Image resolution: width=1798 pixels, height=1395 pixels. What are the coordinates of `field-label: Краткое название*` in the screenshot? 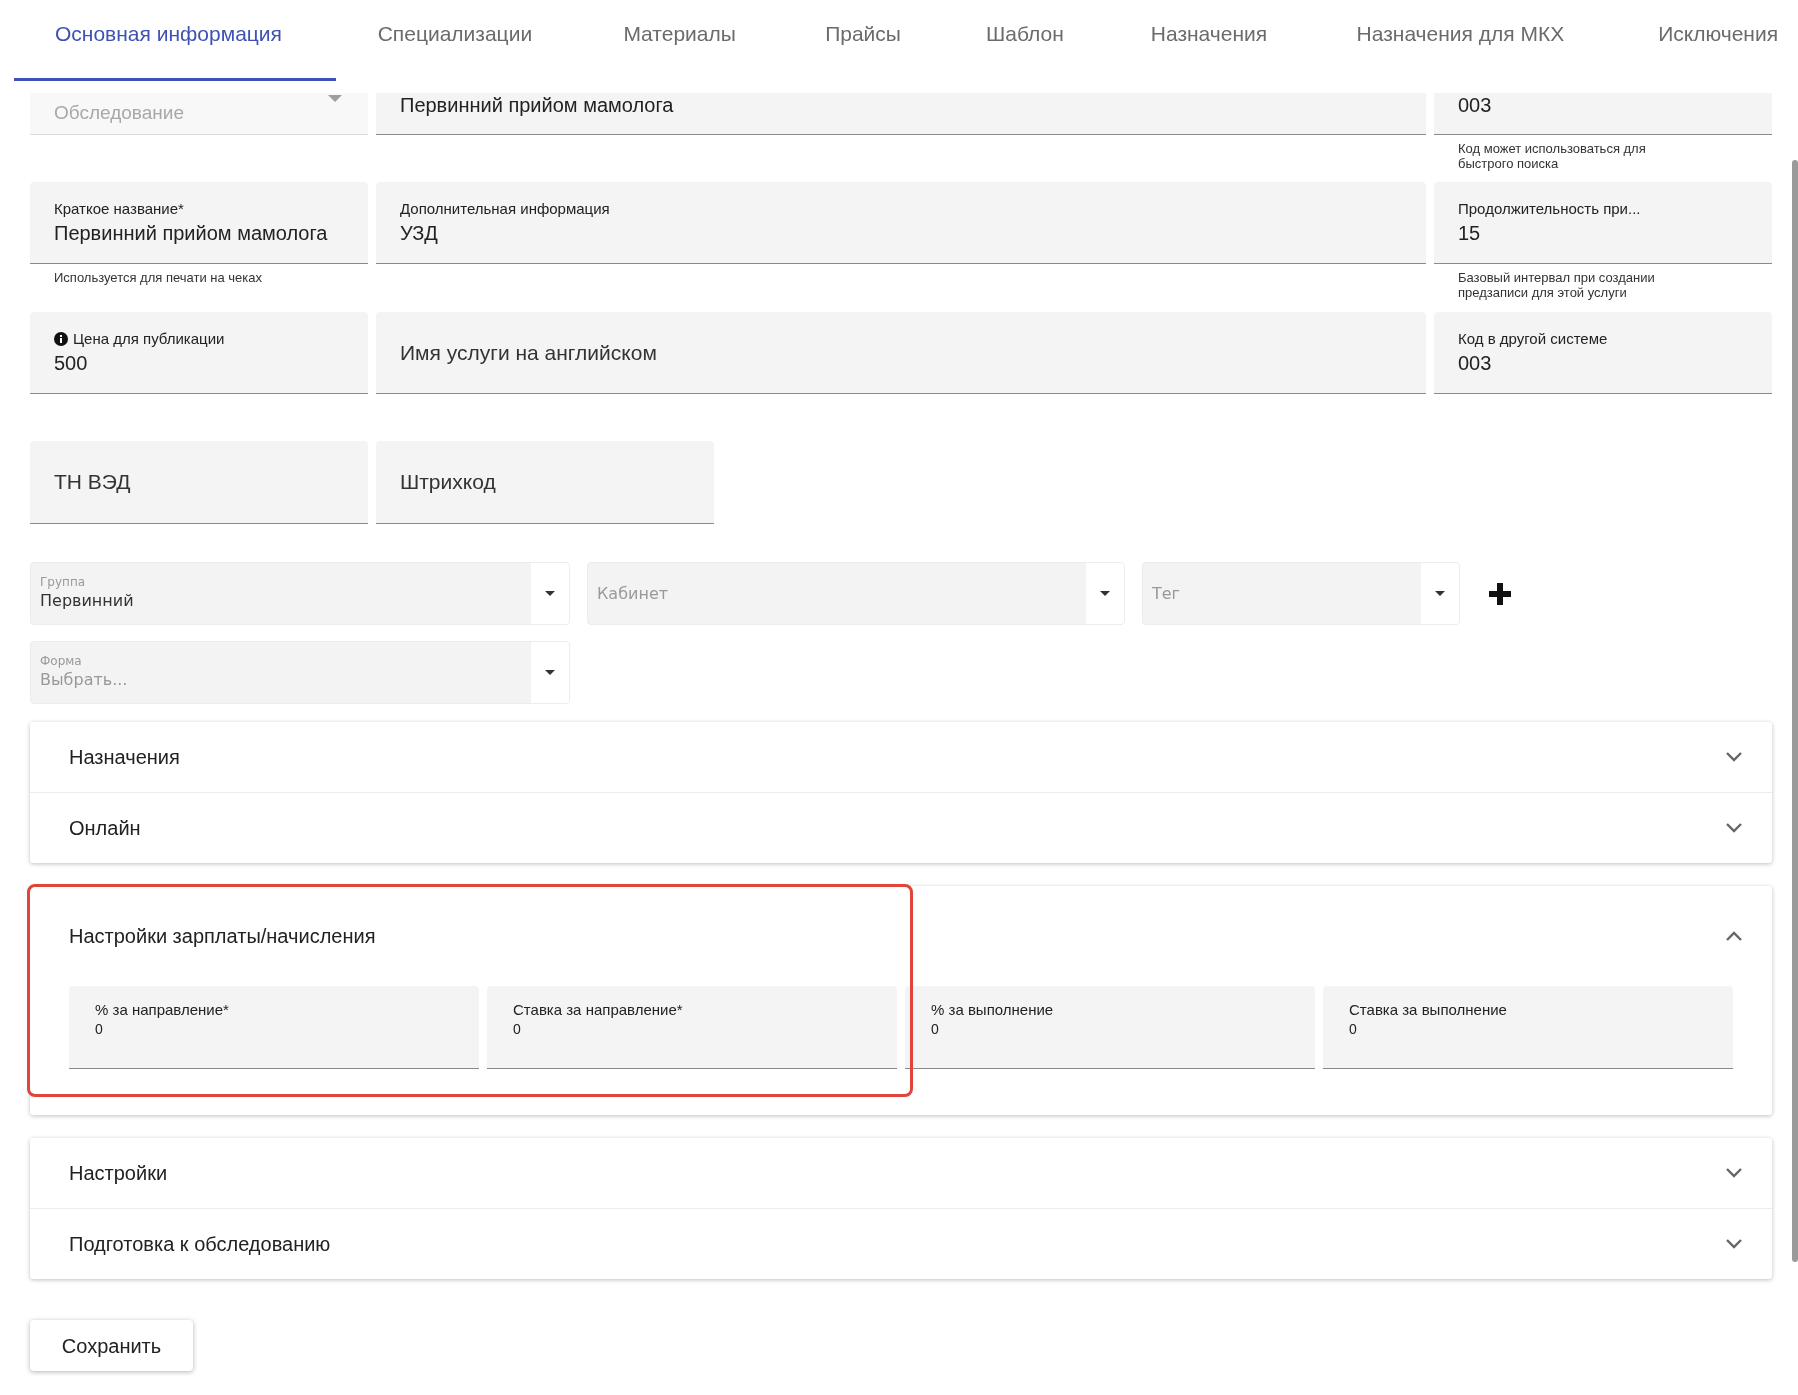 It's located at (119, 209).